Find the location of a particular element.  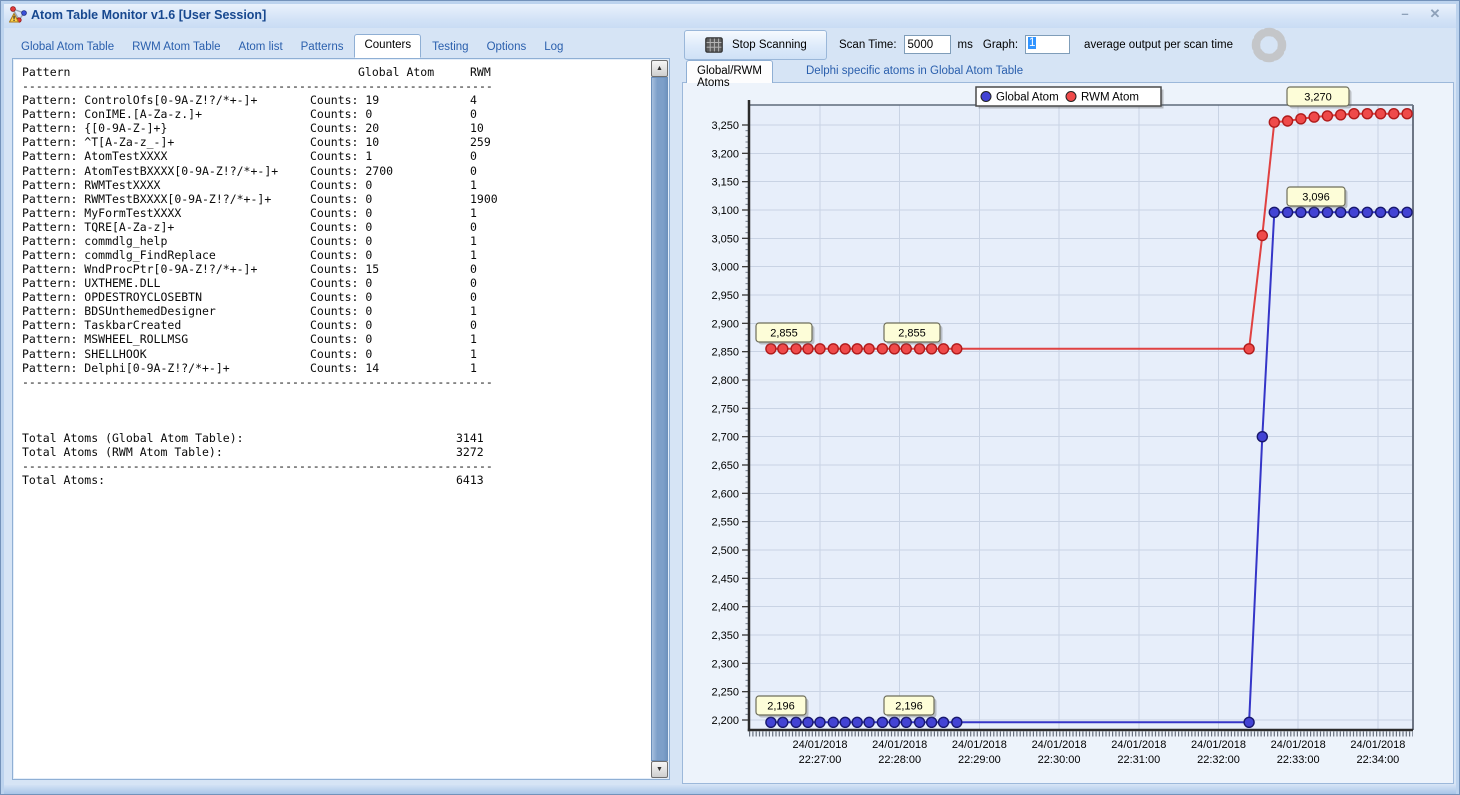

report-line: Pattern: OPDESTROYCLOSEBTN Counts: 00 is located at coordinates (249, 297).